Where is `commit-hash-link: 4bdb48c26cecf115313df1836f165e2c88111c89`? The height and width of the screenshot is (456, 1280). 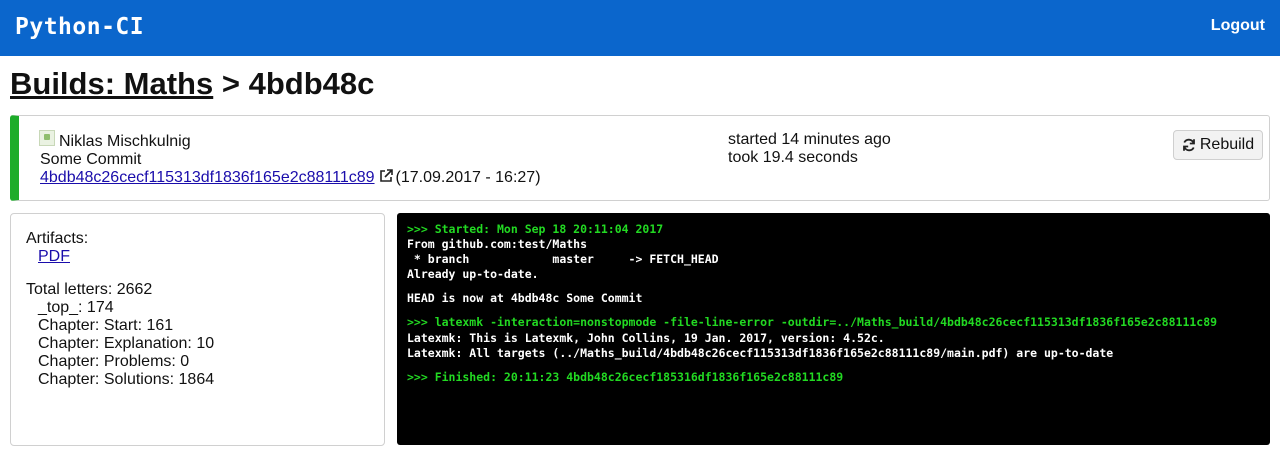
commit-hash-link: 4bdb48c26cecf115313df1836f165e2c88111c89 is located at coordinates (207, 177).